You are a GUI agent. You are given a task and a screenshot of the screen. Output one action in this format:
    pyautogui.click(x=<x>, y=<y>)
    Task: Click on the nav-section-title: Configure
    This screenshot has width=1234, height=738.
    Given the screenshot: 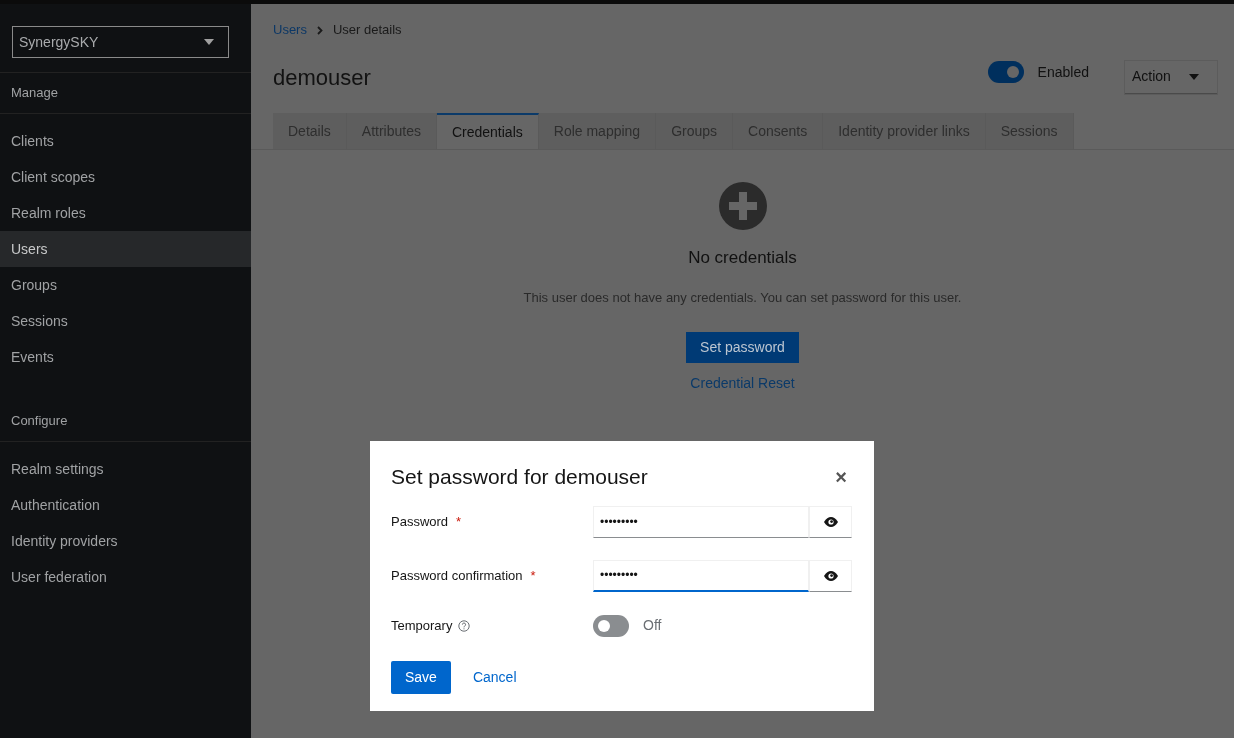 What is the action you would take?
    pyautogui.click(x=125, y=421)
    